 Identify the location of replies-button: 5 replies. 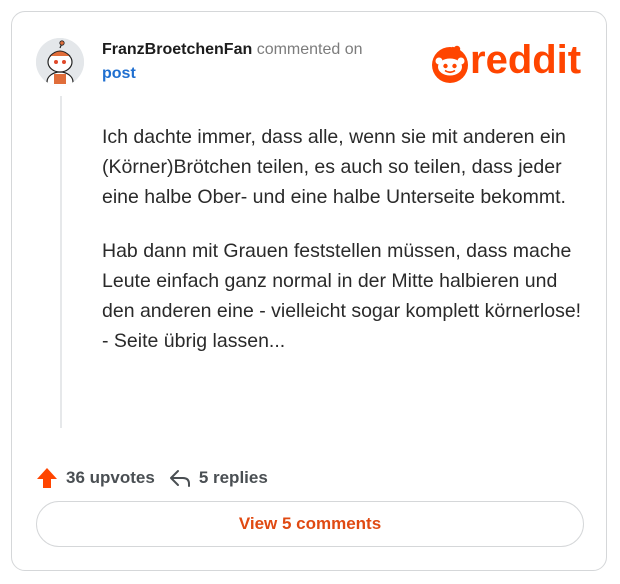
(211, 478).